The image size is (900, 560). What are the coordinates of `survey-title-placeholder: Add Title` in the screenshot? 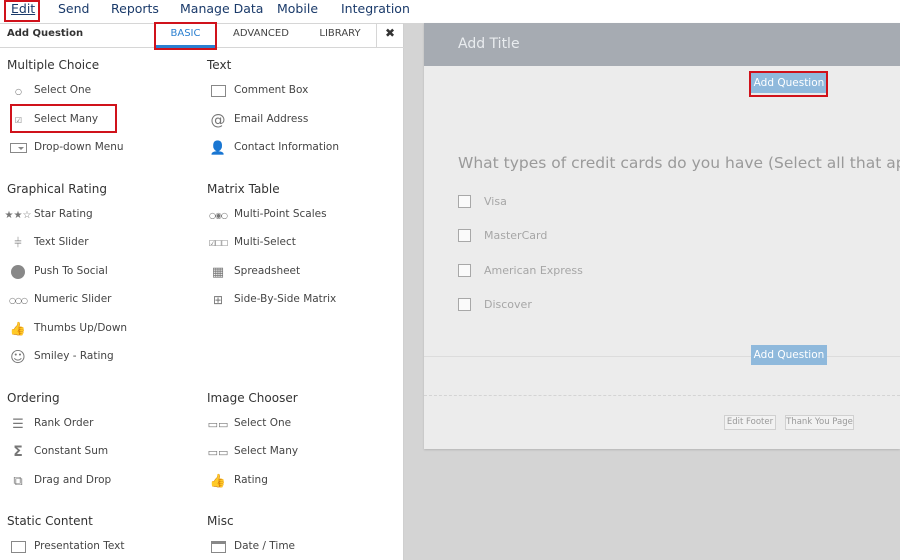 It's located at (489, 44).